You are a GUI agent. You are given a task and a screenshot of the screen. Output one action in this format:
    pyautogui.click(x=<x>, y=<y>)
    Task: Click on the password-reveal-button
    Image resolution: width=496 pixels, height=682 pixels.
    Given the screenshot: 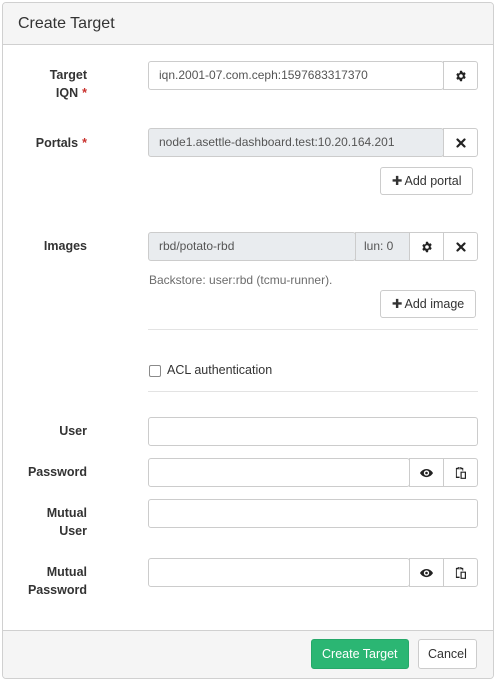 What is the action you would take?
    pyautogui.click(x=426, y=472)
    